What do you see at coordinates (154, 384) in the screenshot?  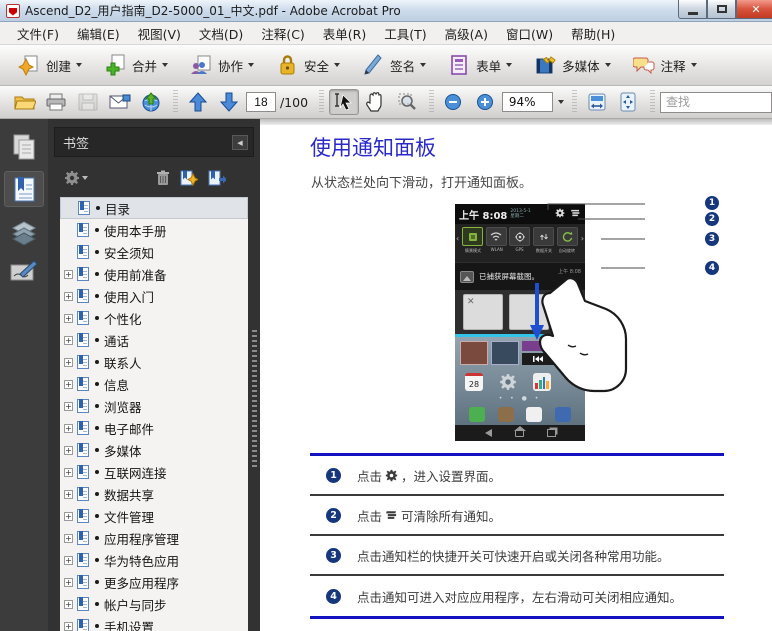 I see `bookmark-item: + 信息` at bounding box center [154, 384].